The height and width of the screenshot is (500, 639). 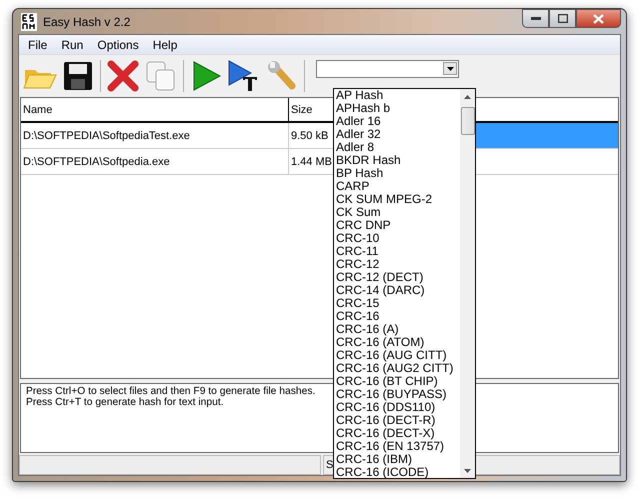 What do you see at coordinates (29, 21) in the screenshot?
I see `app-logo-icon` at bounding box center [29, 21].